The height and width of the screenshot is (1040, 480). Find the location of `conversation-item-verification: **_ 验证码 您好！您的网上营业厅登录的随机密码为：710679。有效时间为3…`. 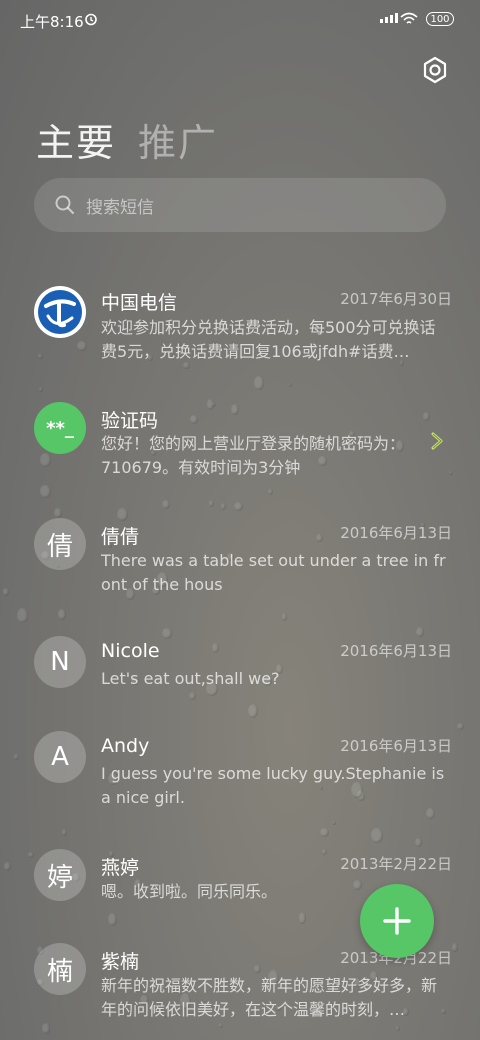

conversation-item-verification: **_ 验证码 您好！您的网上营业厅登录的随机密码为：710679。有效时间为3… is located at coordinates (240, 442).